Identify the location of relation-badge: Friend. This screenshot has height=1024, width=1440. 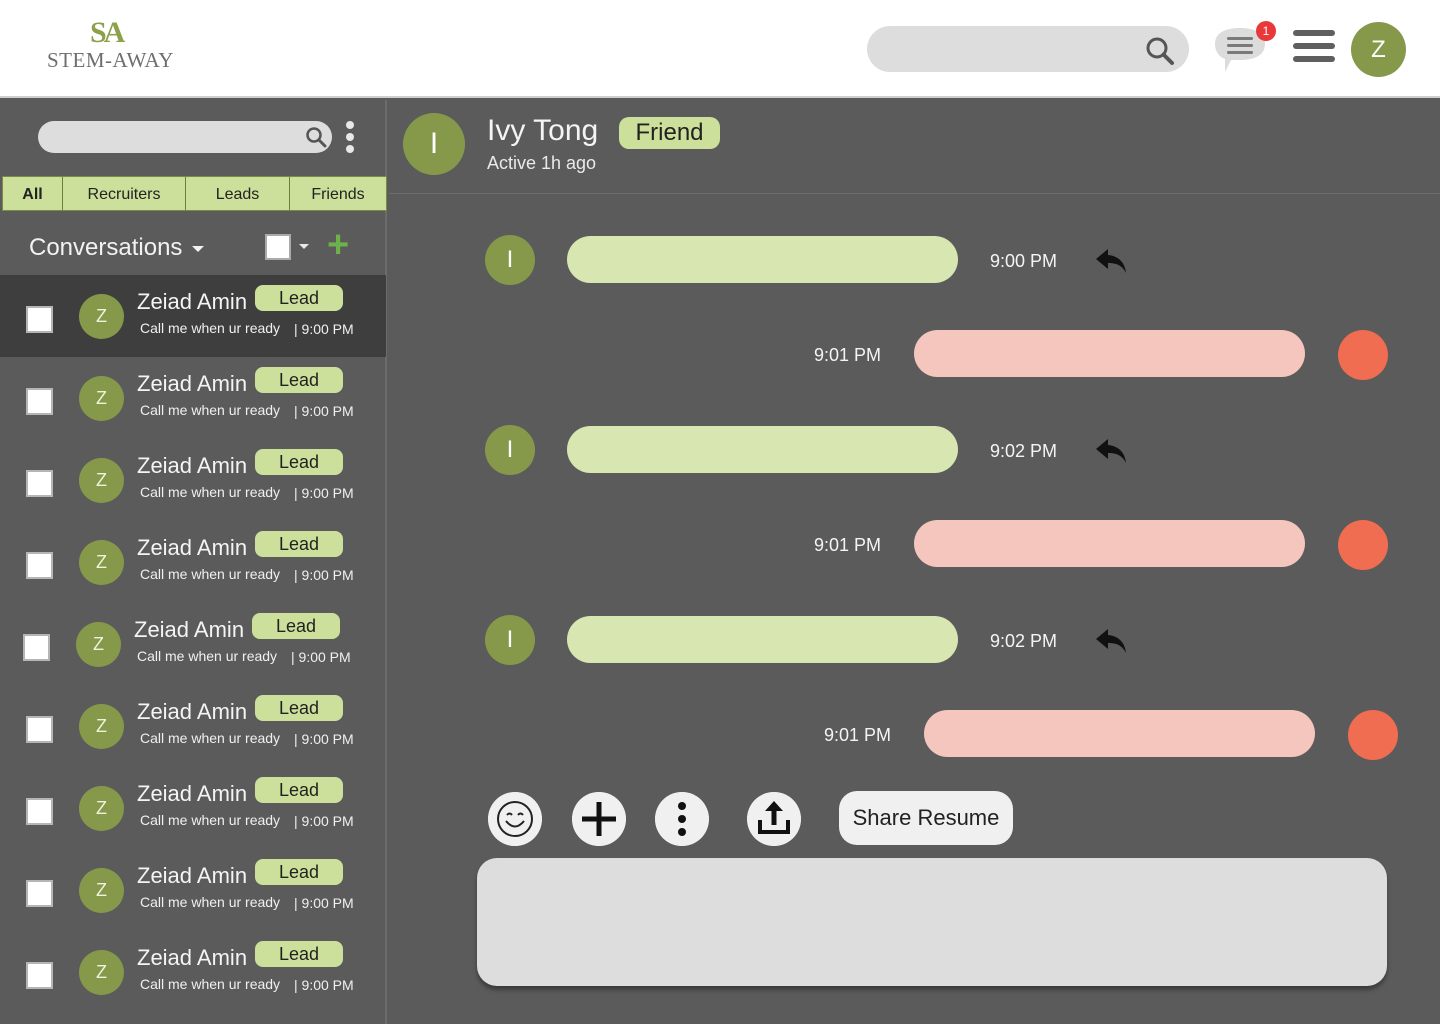
(669, 133).